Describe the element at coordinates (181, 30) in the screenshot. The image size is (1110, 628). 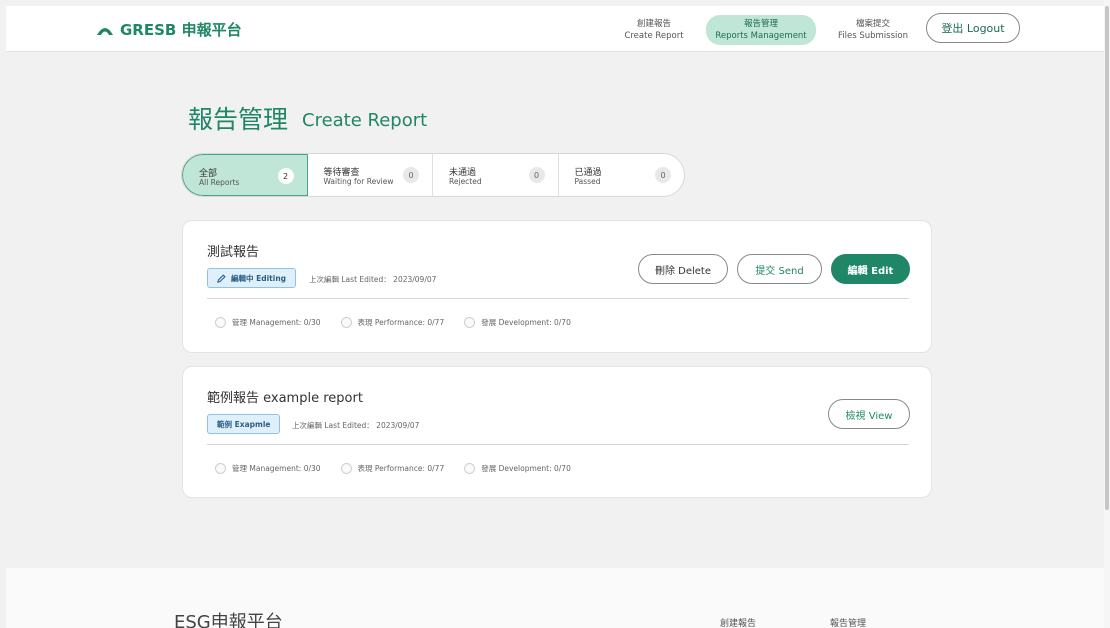
I see `brand-name: GRESB 申報平台` at that location.